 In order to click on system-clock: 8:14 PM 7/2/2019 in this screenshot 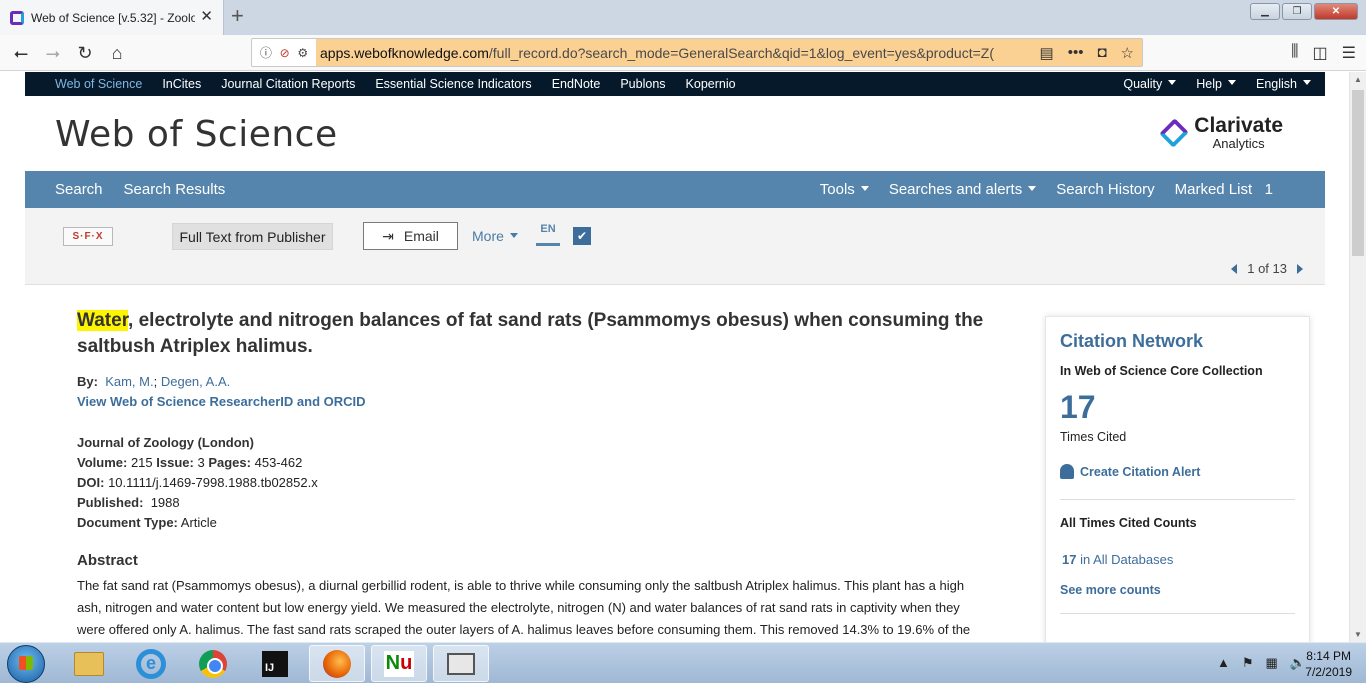, I will do `click(1328, 664)`.